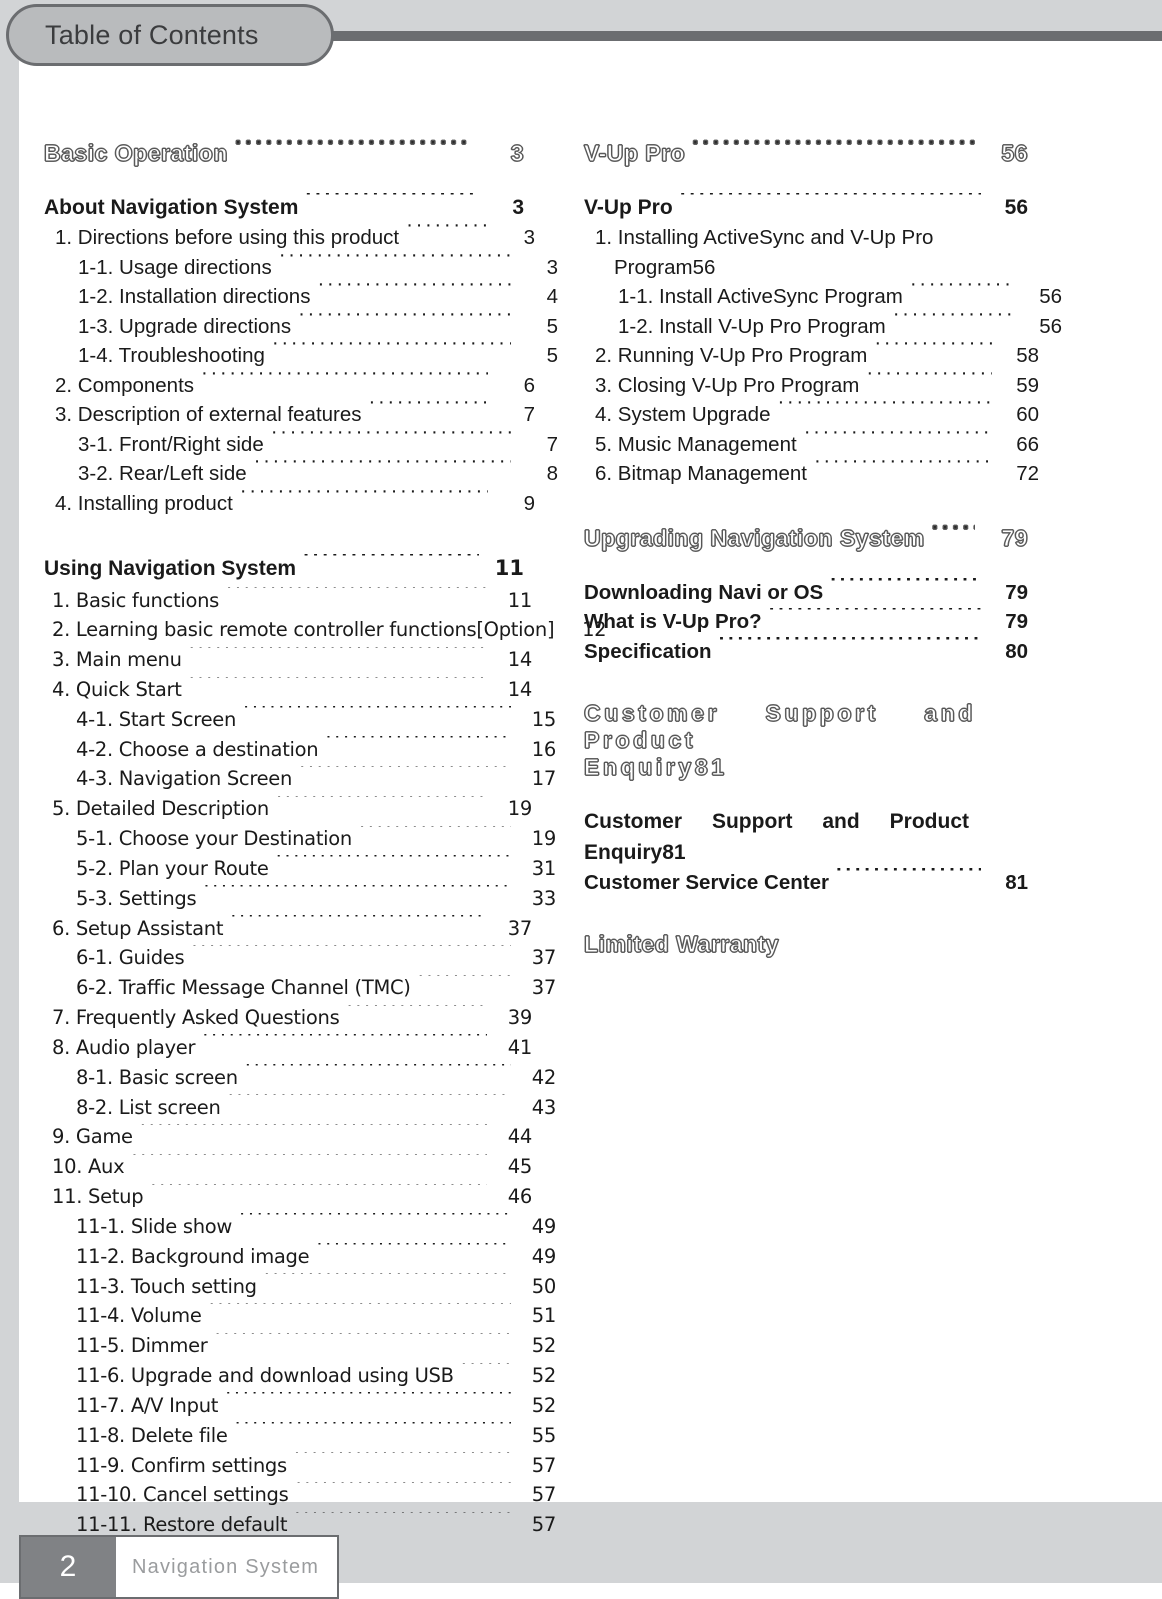 The image size is (1162, 1599). I want to click on toc-entry: 8. Audio player 41, so click(288, 1048).